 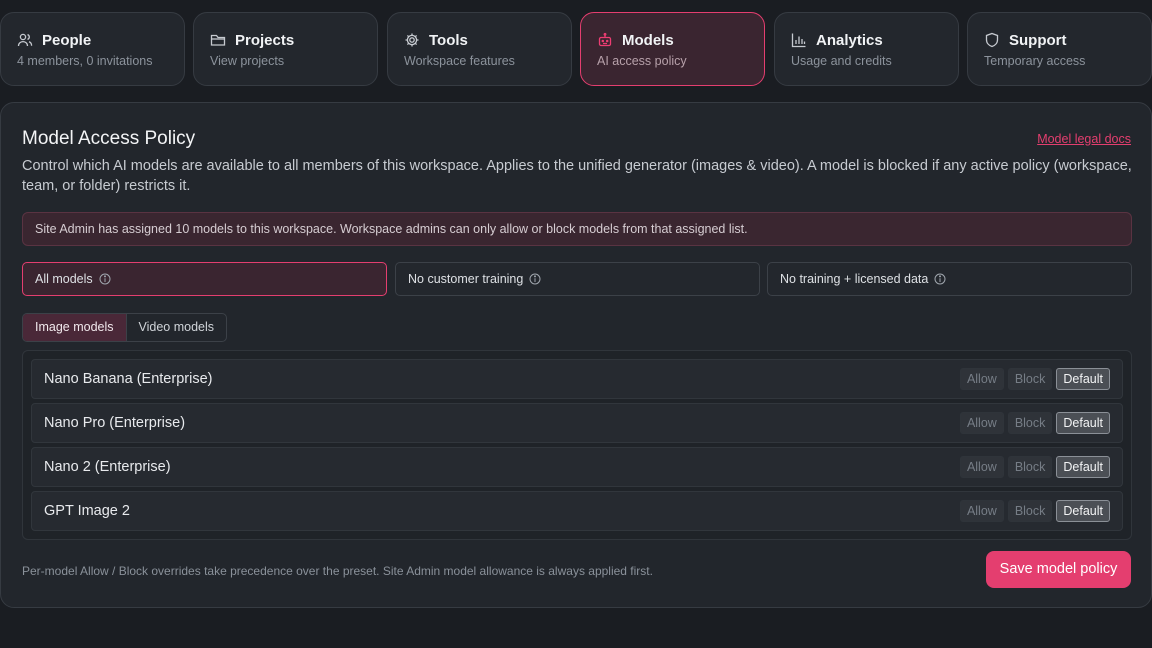 I want to click on preset-no-customer-training: No customer training, so click(x=577, y=279).